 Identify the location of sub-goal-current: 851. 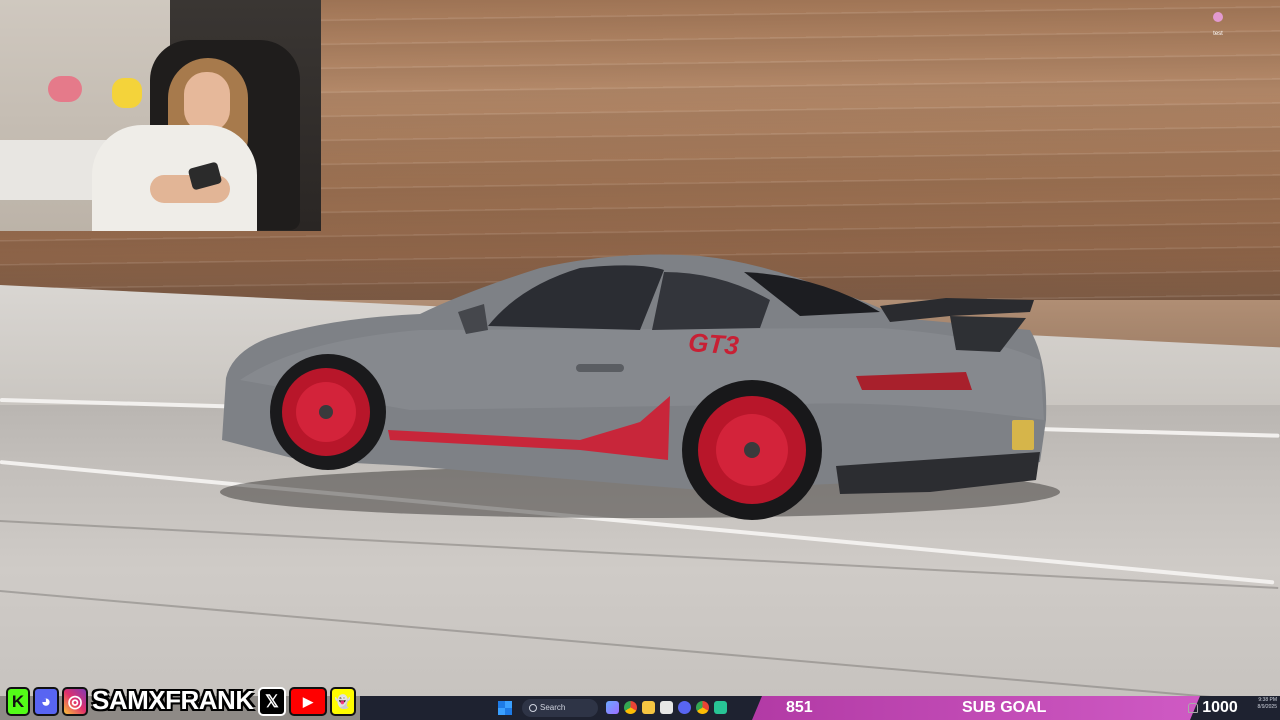
(799, 707).